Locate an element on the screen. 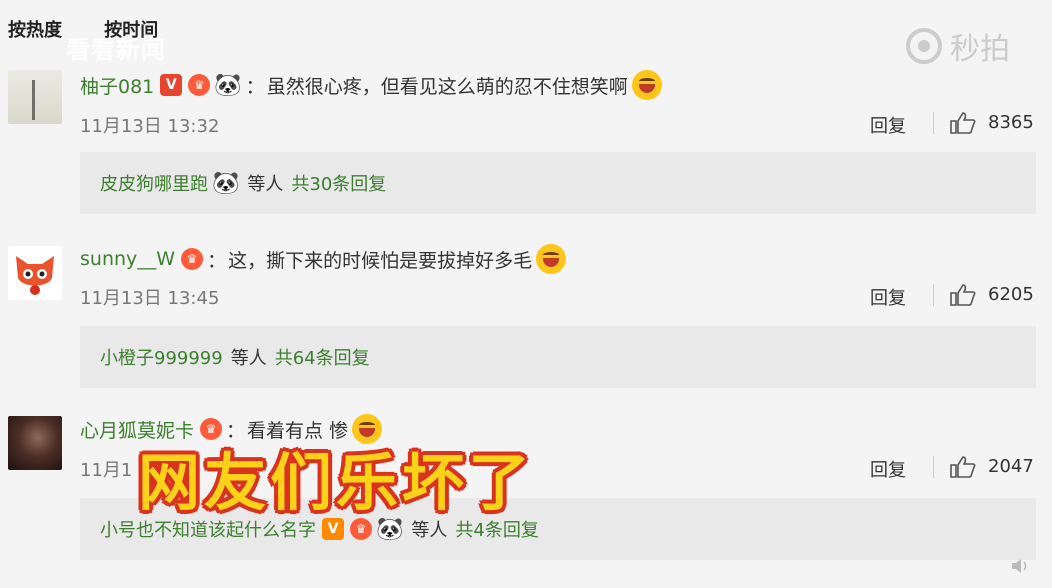 Image resolution: width=1052 pixels, height=588 pixels. verified-v-icon: V is located at coordinates (171, 85).